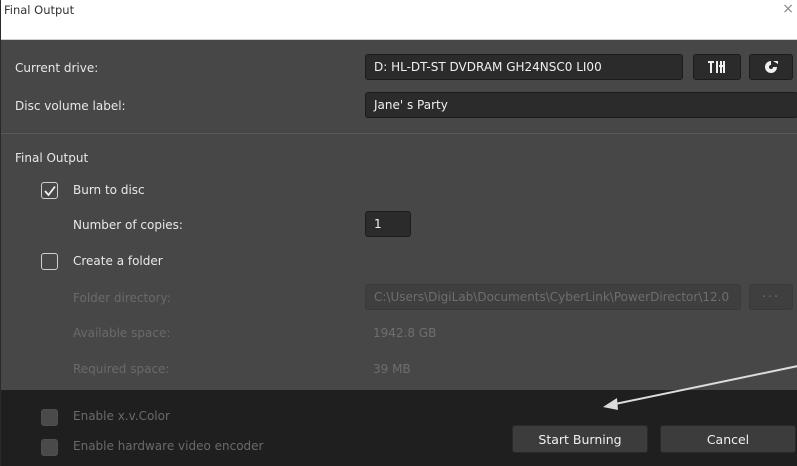  I want to click on required-space-value: 39 MB, so click(392, 369).